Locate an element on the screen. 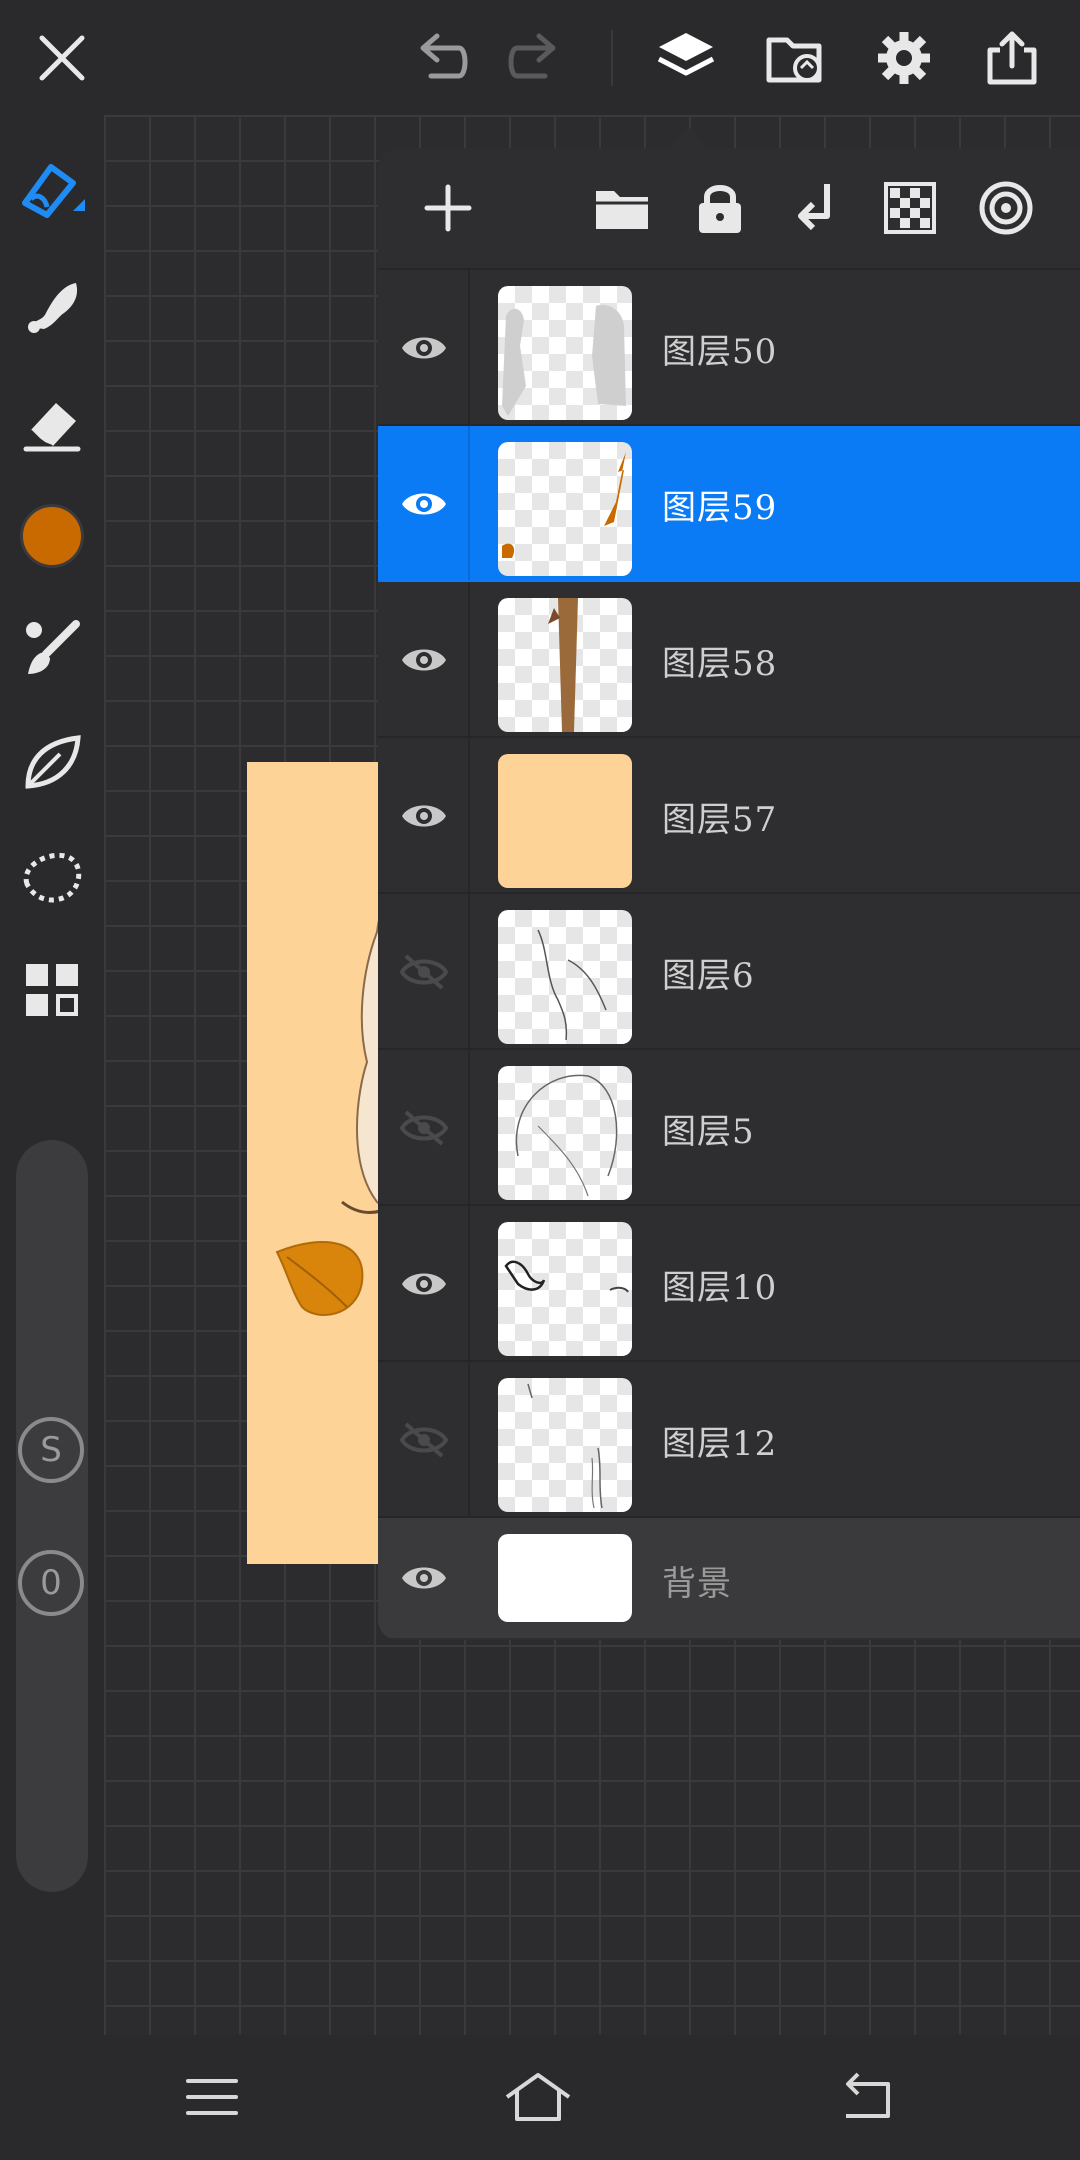 The height and width of the screenshot is (2160, 1080). layer-row: 图层10 is located at coordinates (729, 1284).